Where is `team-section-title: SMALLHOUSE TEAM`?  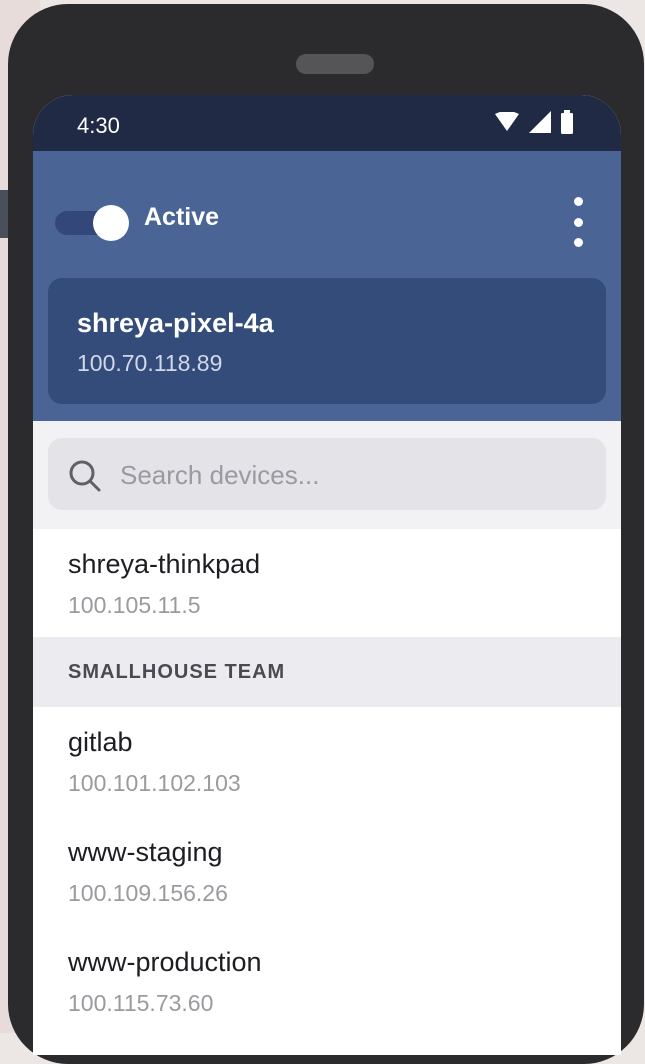
team-section-title: SMALLHOUSE TEAM is located at coordinates (177, 672).